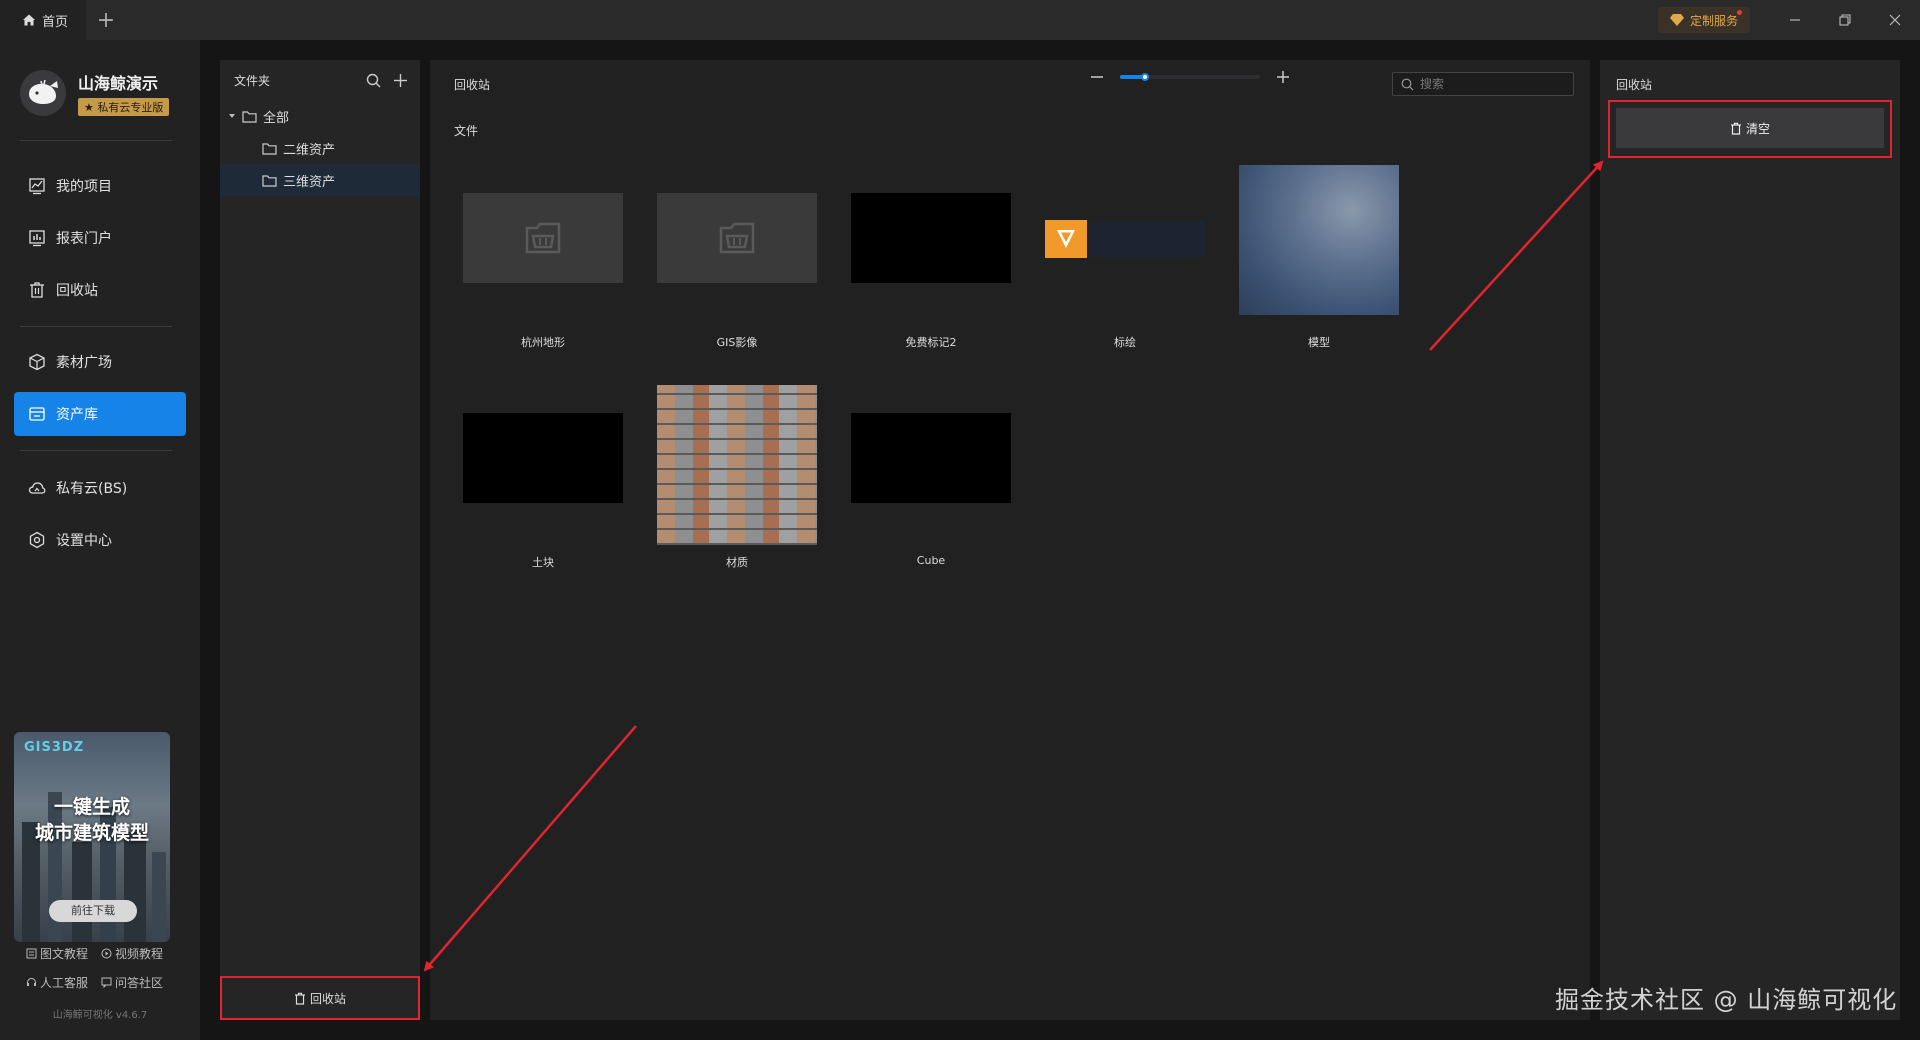  What do you see at coordinates (1726, 1000) in the screenshot?
I see `watermark: 掘金技术社区 @ 山海鲸可视化` at bounding box center [1726, 1000].